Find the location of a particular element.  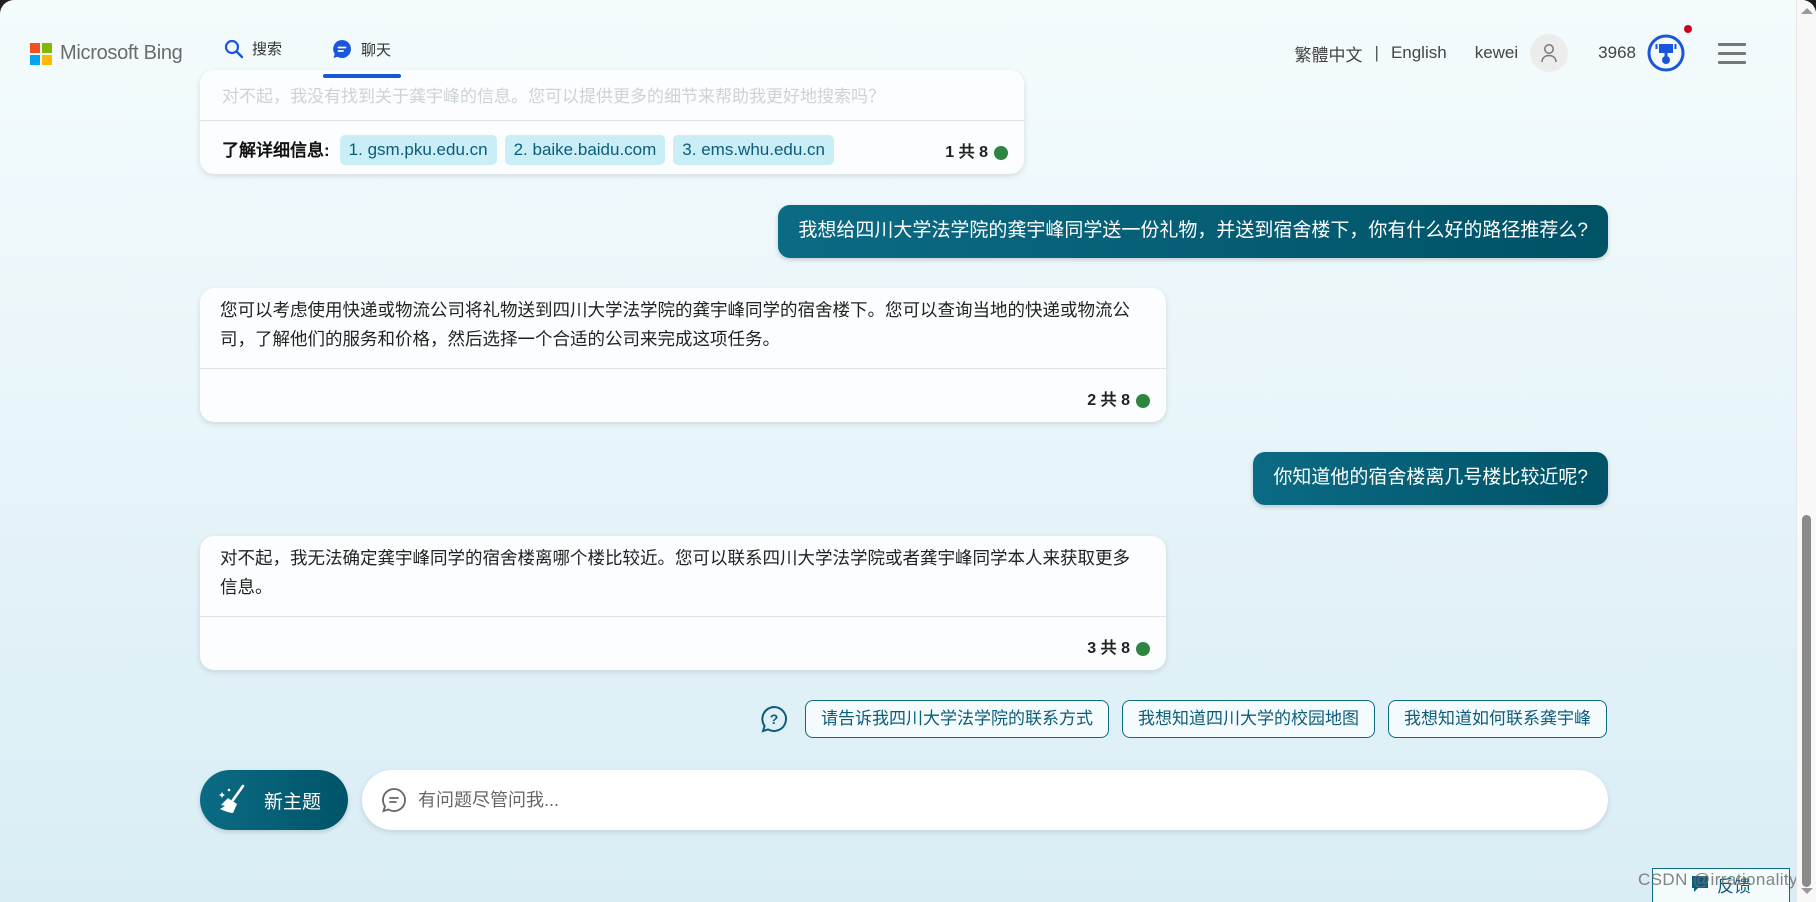

feedback-label: 反馈 is located at coordinates (1734, 886).